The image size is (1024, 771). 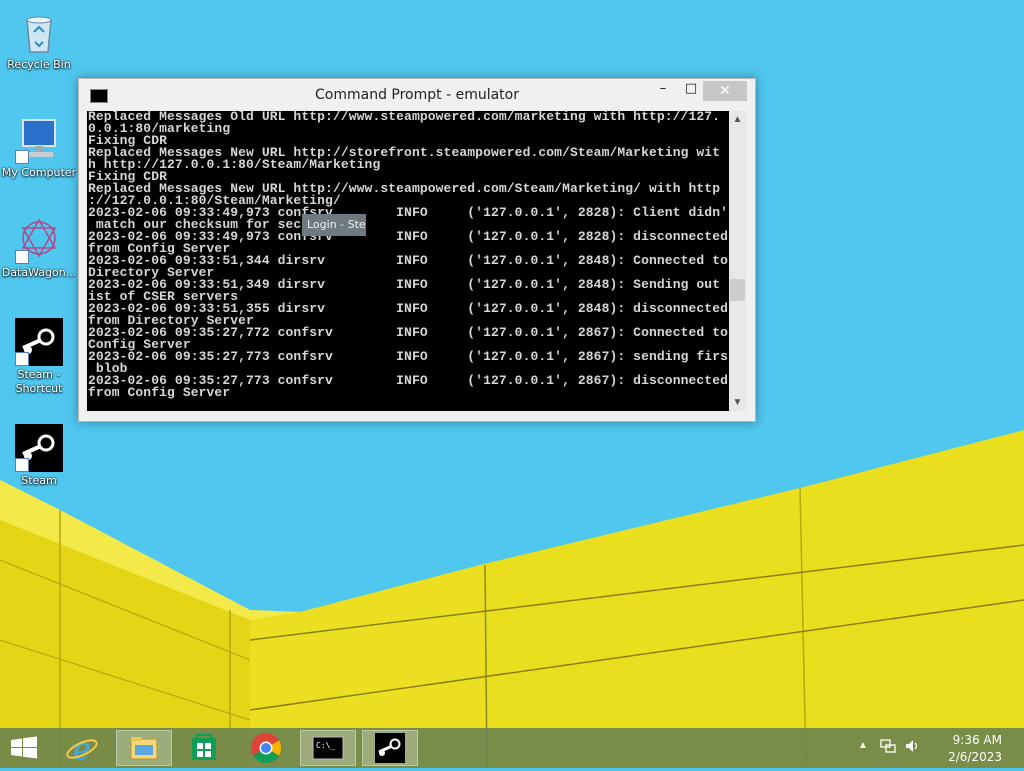 I want to click on clock-date: 2/6/2023, so click(x=962, y=757).